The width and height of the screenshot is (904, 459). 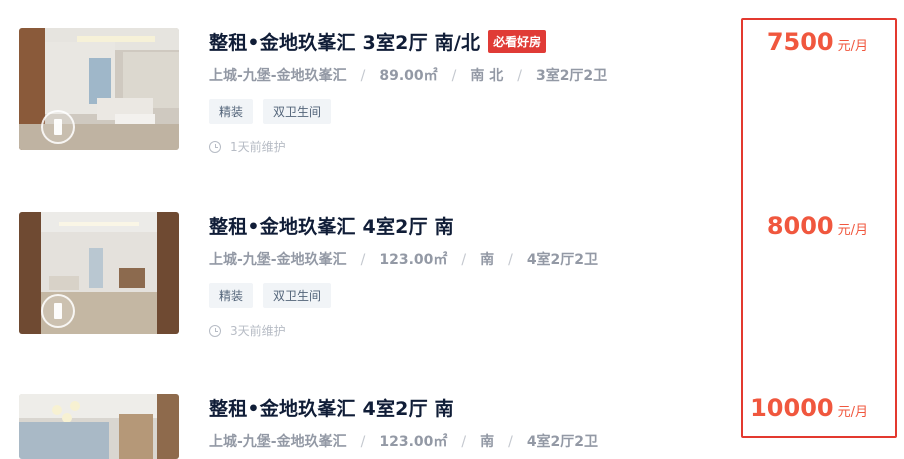 I want to click on maintenance-info: 1天前维护, so click(x=247, y=146).